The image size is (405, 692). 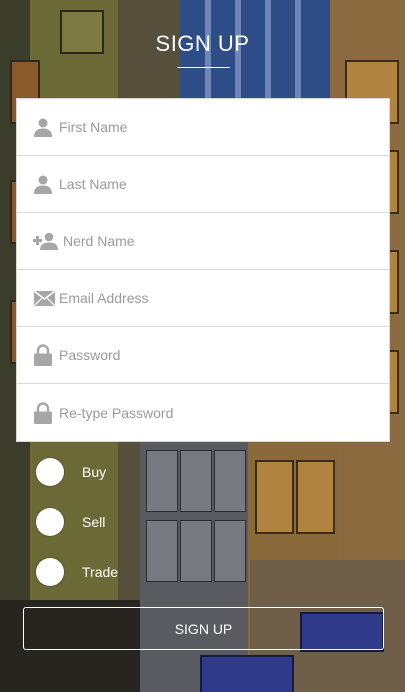 What do you see at coordinates (218, 355) in the screenshot?
I see `password-input` at bounding box center [218, 355].